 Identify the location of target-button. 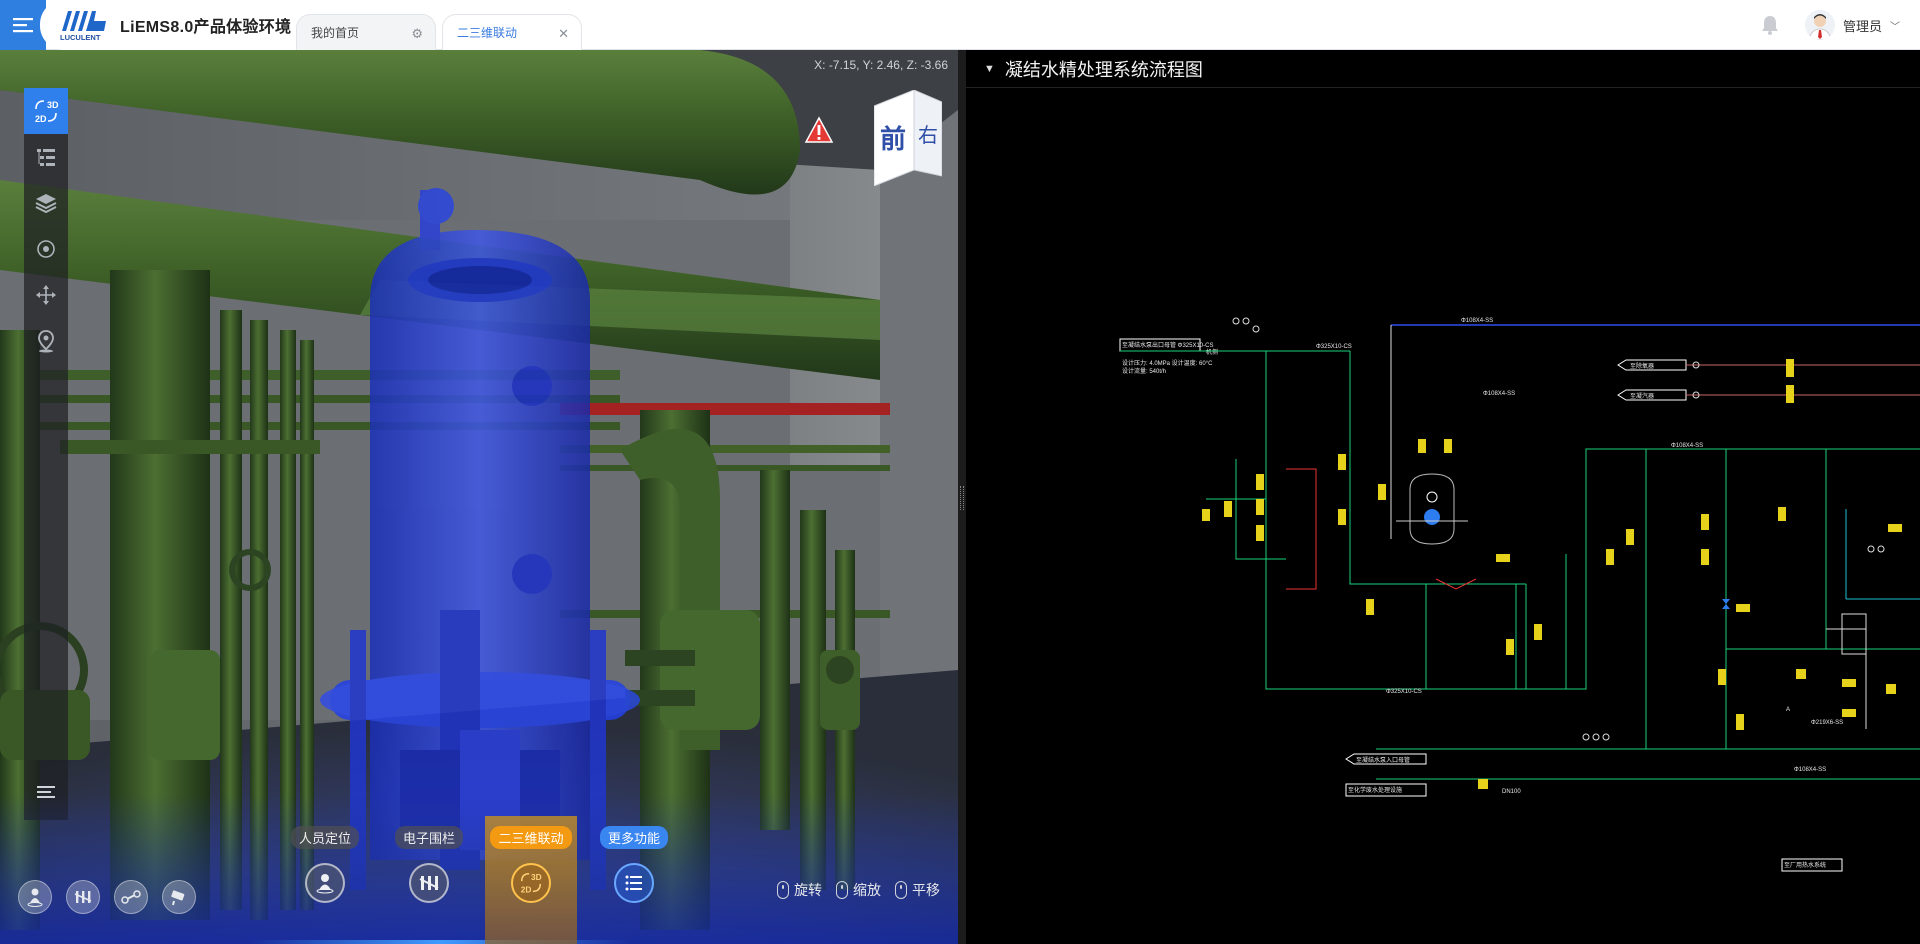
(46, 249).